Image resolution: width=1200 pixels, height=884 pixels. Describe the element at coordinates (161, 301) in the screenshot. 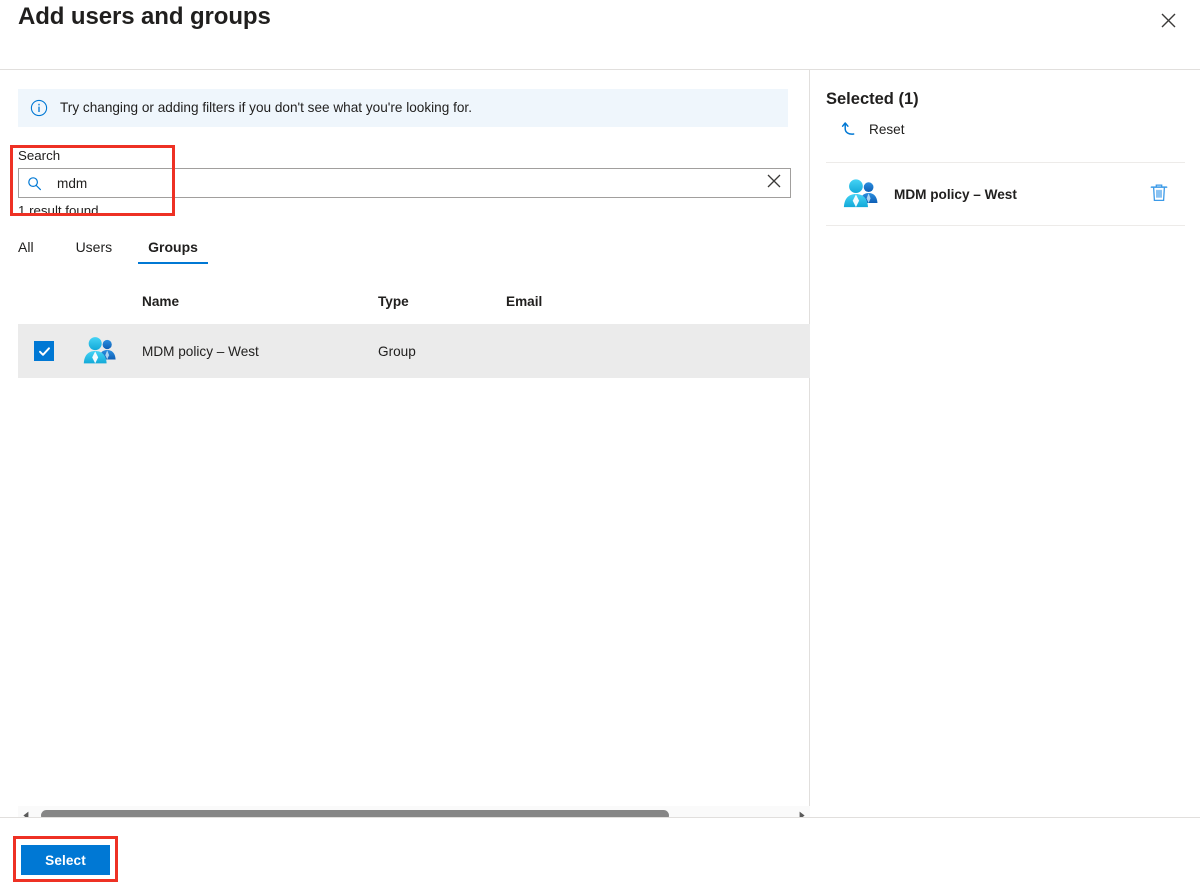

I see `column-header-name: Name` at that location.